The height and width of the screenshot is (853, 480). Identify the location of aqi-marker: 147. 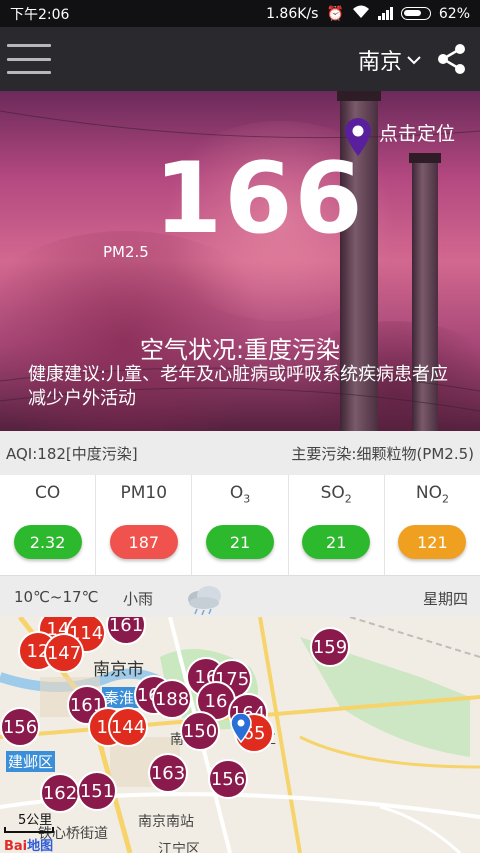
(64, 653).